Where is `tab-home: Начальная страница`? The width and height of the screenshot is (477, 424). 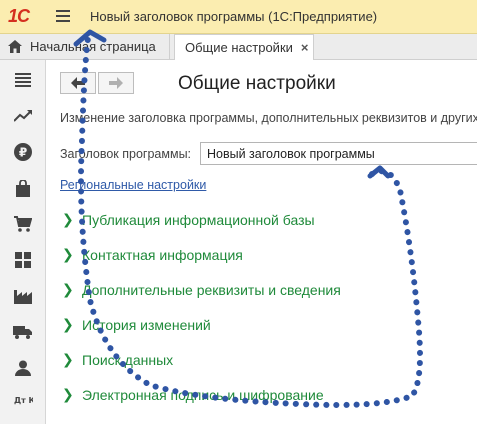
tab-home: Начальная страница is located at coordinates (85, 46).